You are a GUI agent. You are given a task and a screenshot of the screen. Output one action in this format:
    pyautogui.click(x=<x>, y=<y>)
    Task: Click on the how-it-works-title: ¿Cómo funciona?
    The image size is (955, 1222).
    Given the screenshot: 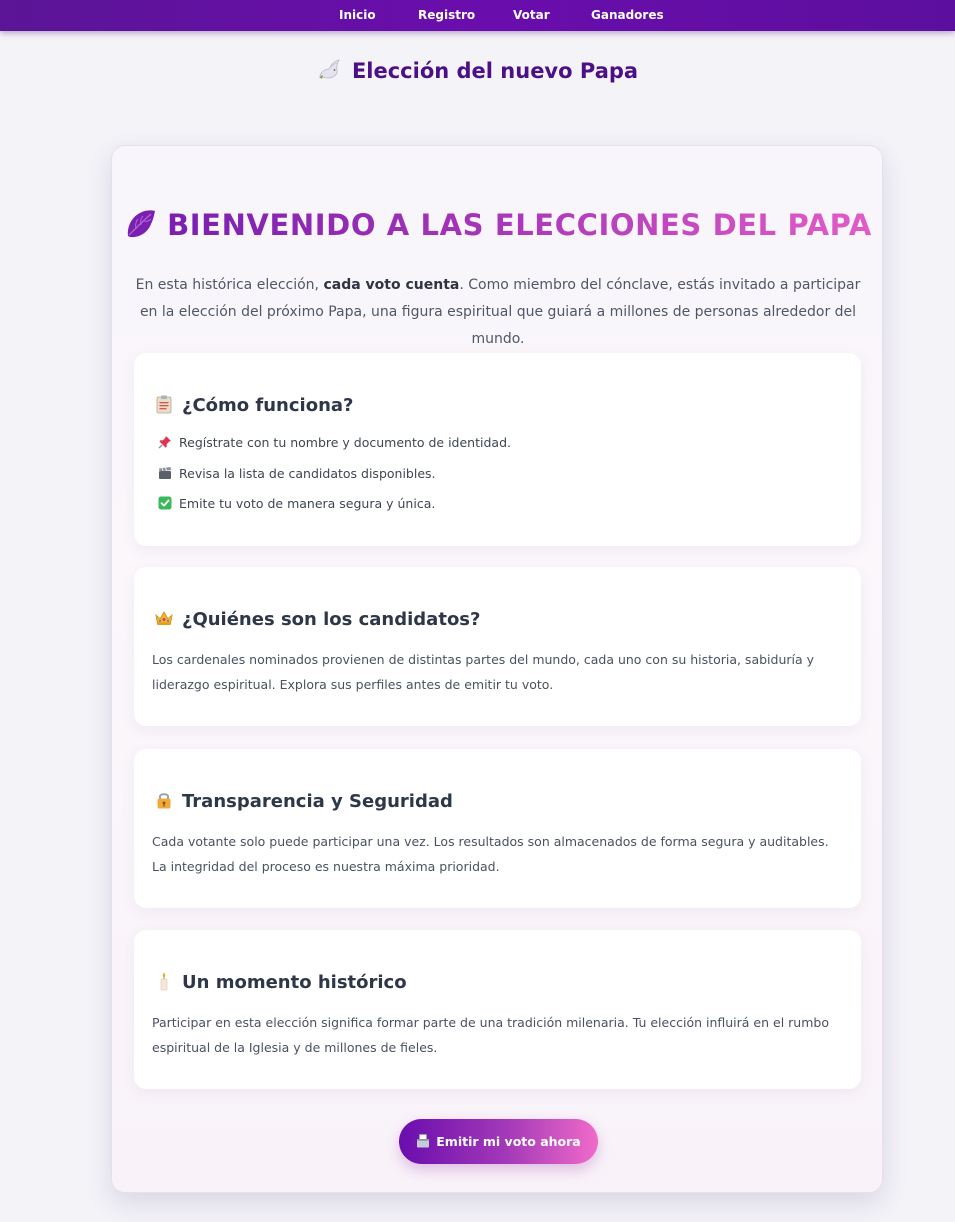 What is the action you would take?
    pyautogui.click(x=253, y=405)
    